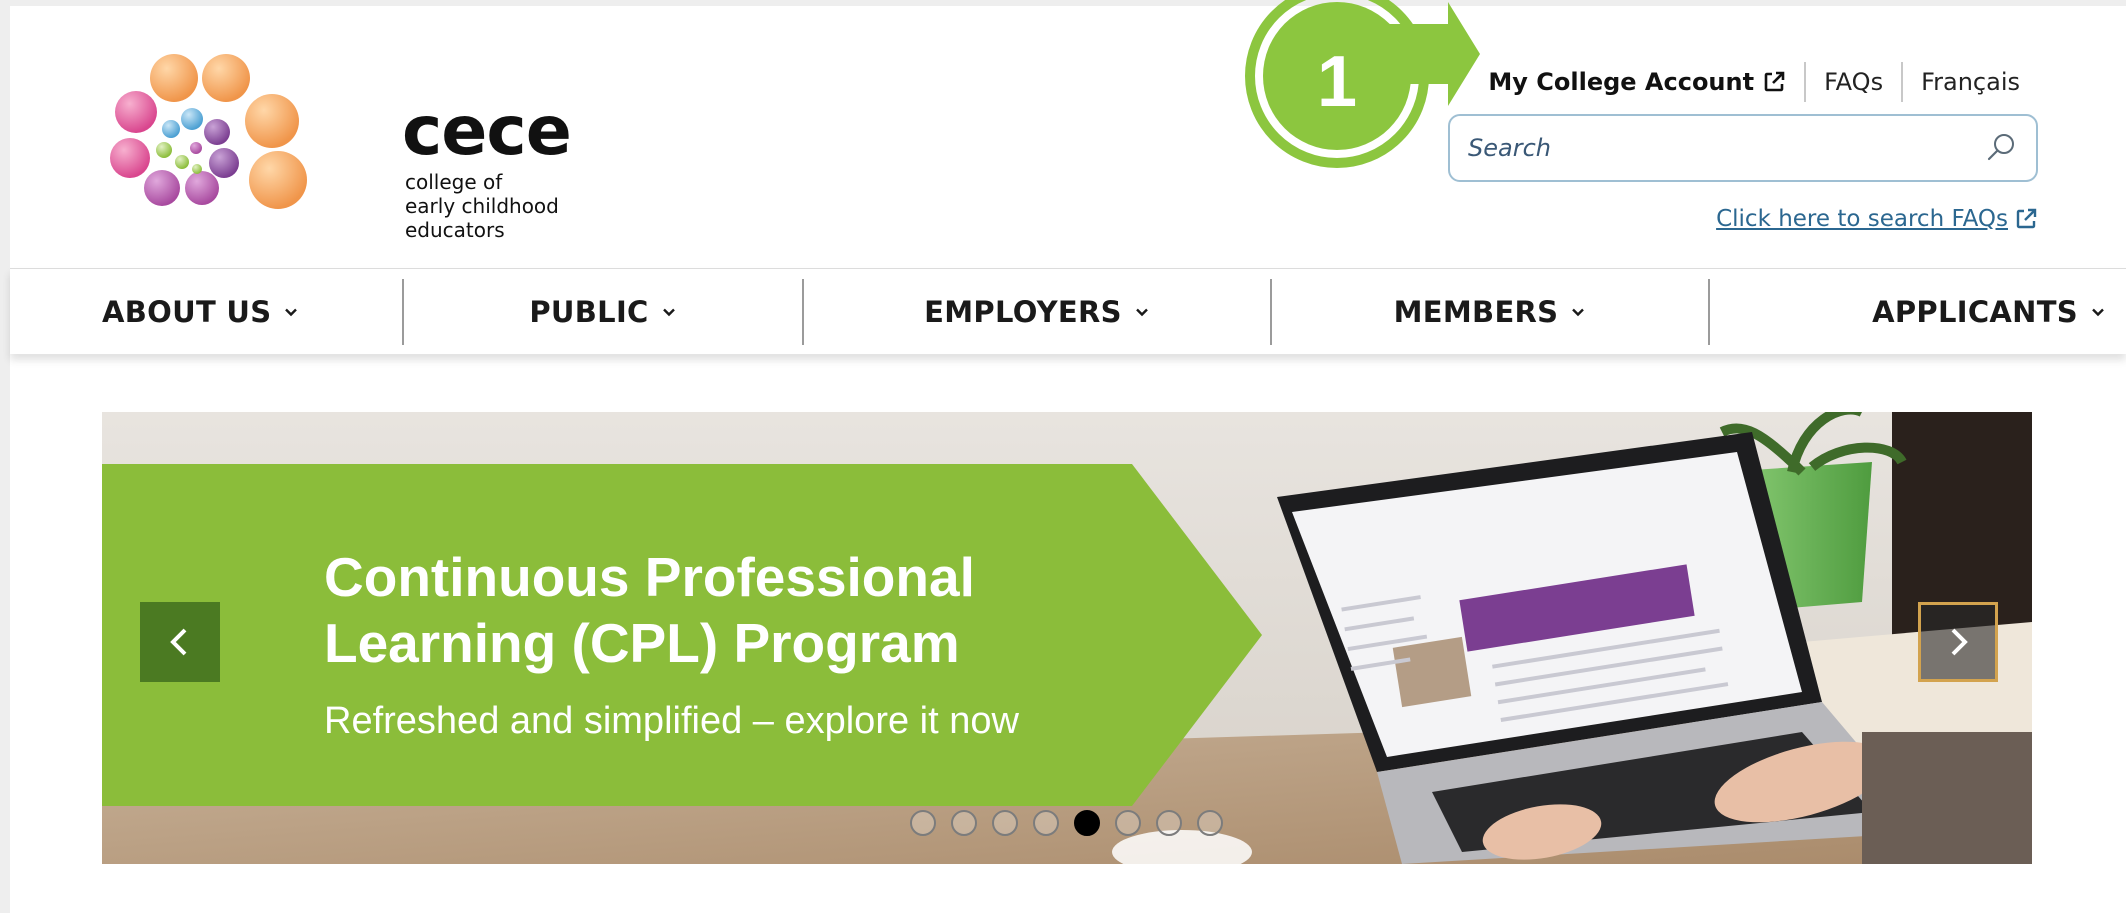  What do you see at coordinates (1337, 82) in the screenshot?
I see `step-number: 1` at bounding box center [1337, 82].